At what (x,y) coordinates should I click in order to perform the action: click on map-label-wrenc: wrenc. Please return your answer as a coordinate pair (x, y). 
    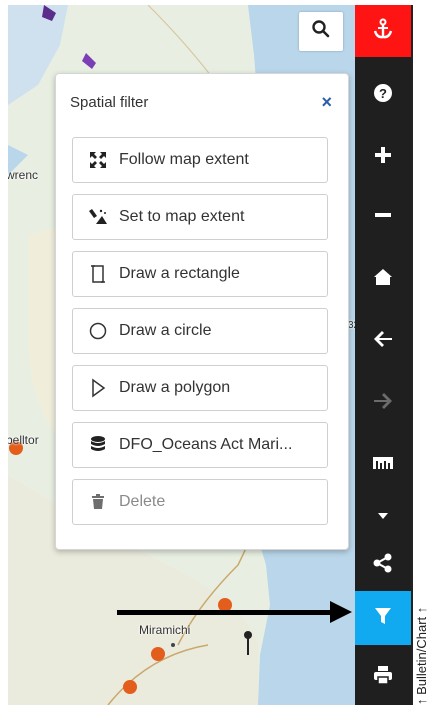
    Looking at the image, I should click on (23, 175).